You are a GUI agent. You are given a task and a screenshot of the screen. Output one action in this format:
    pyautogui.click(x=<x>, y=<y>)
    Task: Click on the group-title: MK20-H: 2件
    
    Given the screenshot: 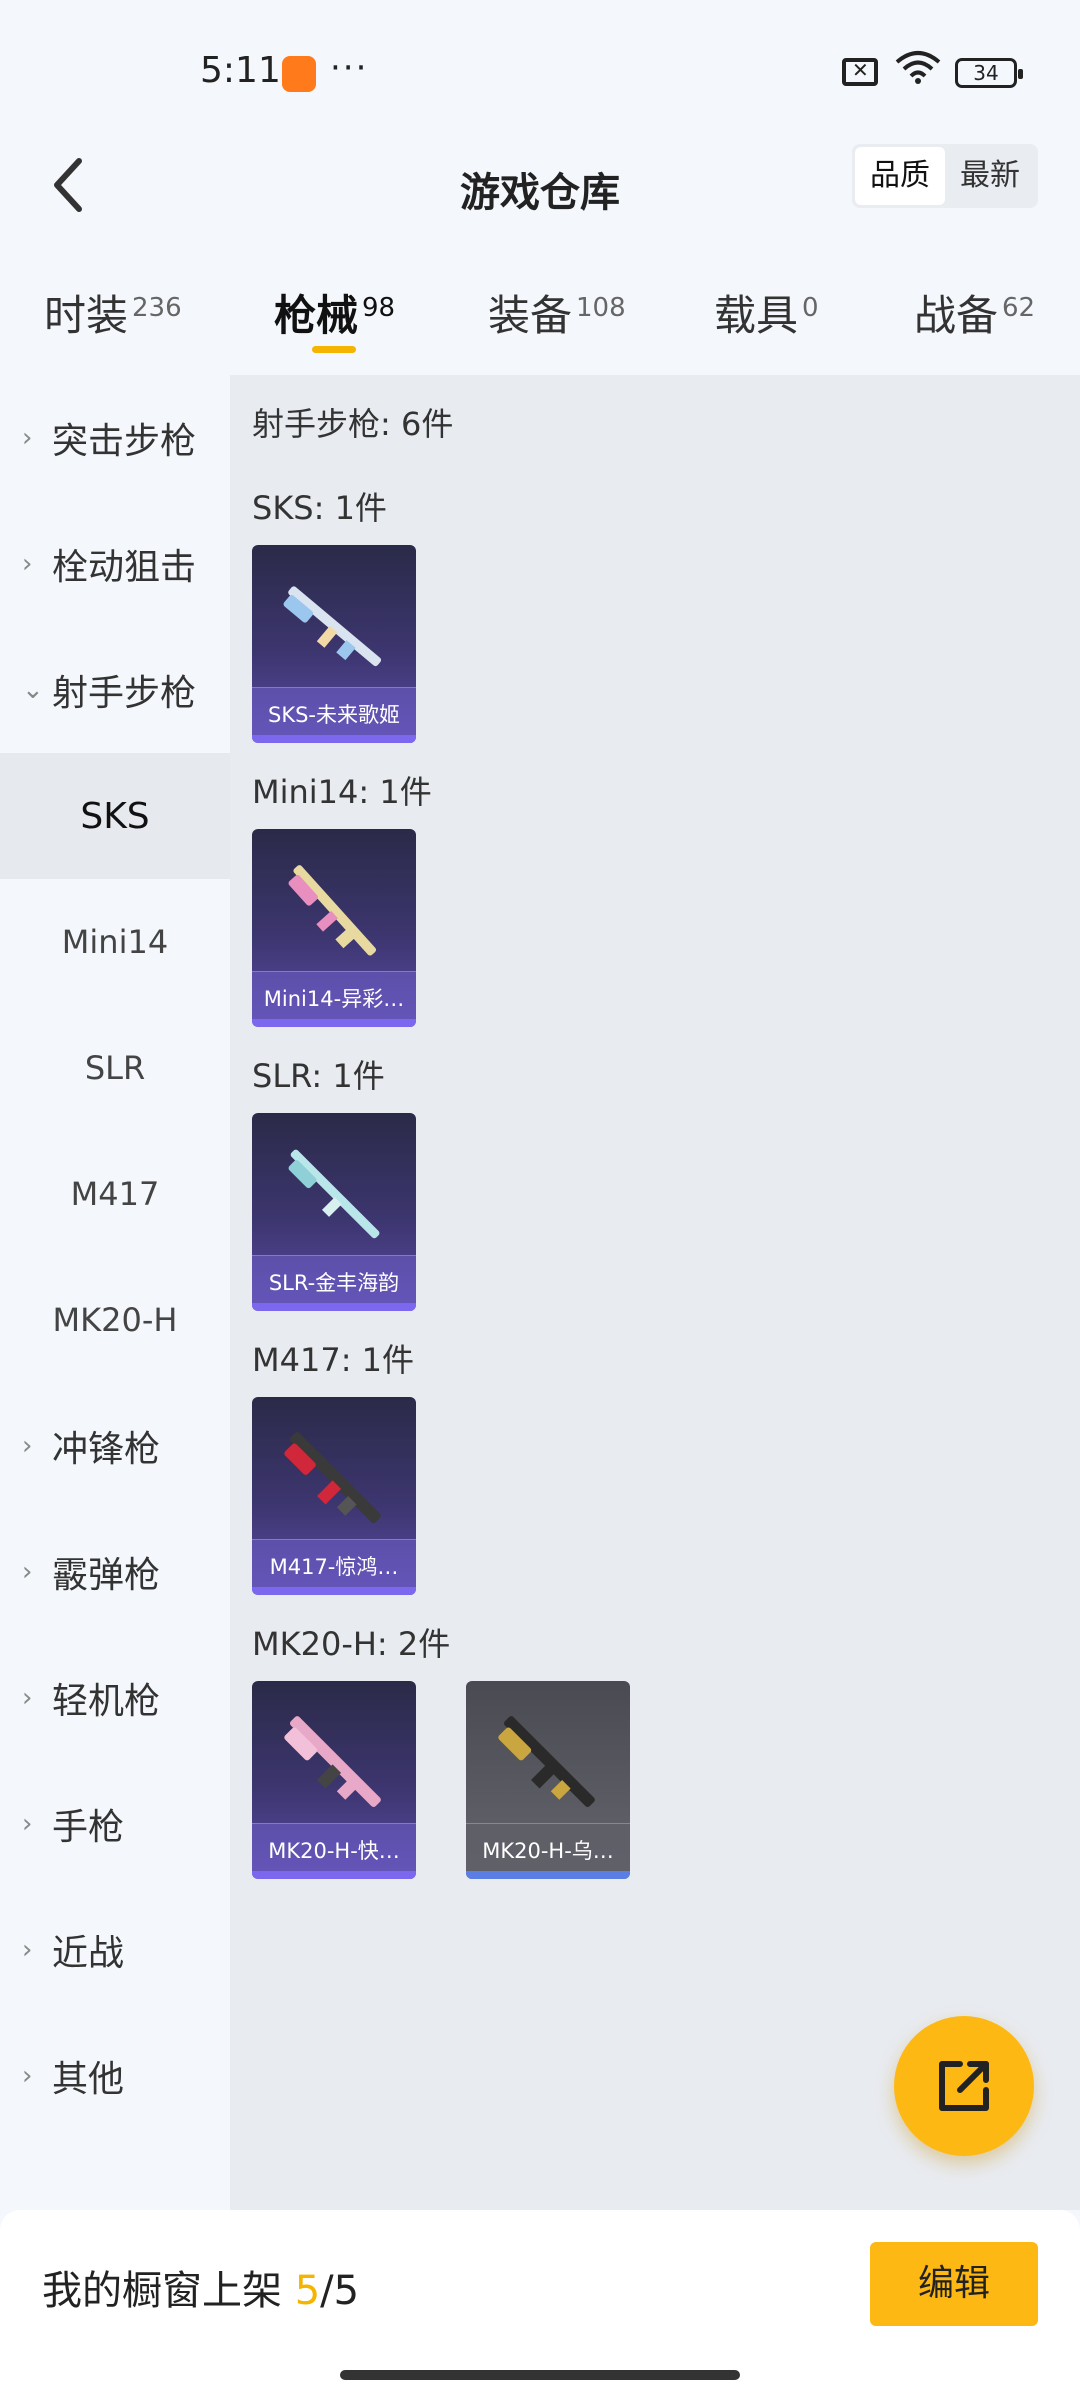 What is the action you would take?
    pyautogui.click(x=351, y=1644)
    